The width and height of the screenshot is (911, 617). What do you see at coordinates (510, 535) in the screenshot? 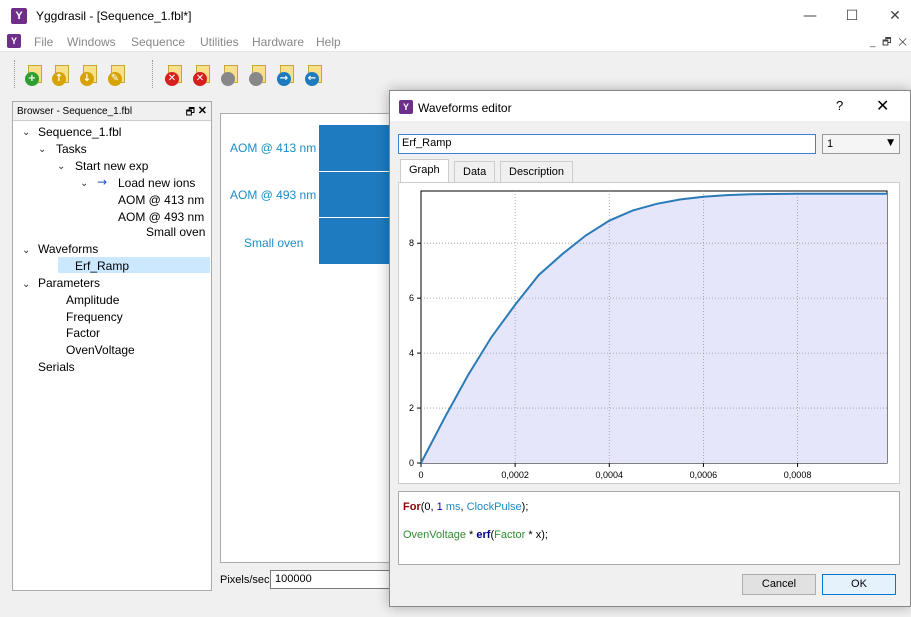
I see `code-parameter: Factor` at bounding box center [510, 535].